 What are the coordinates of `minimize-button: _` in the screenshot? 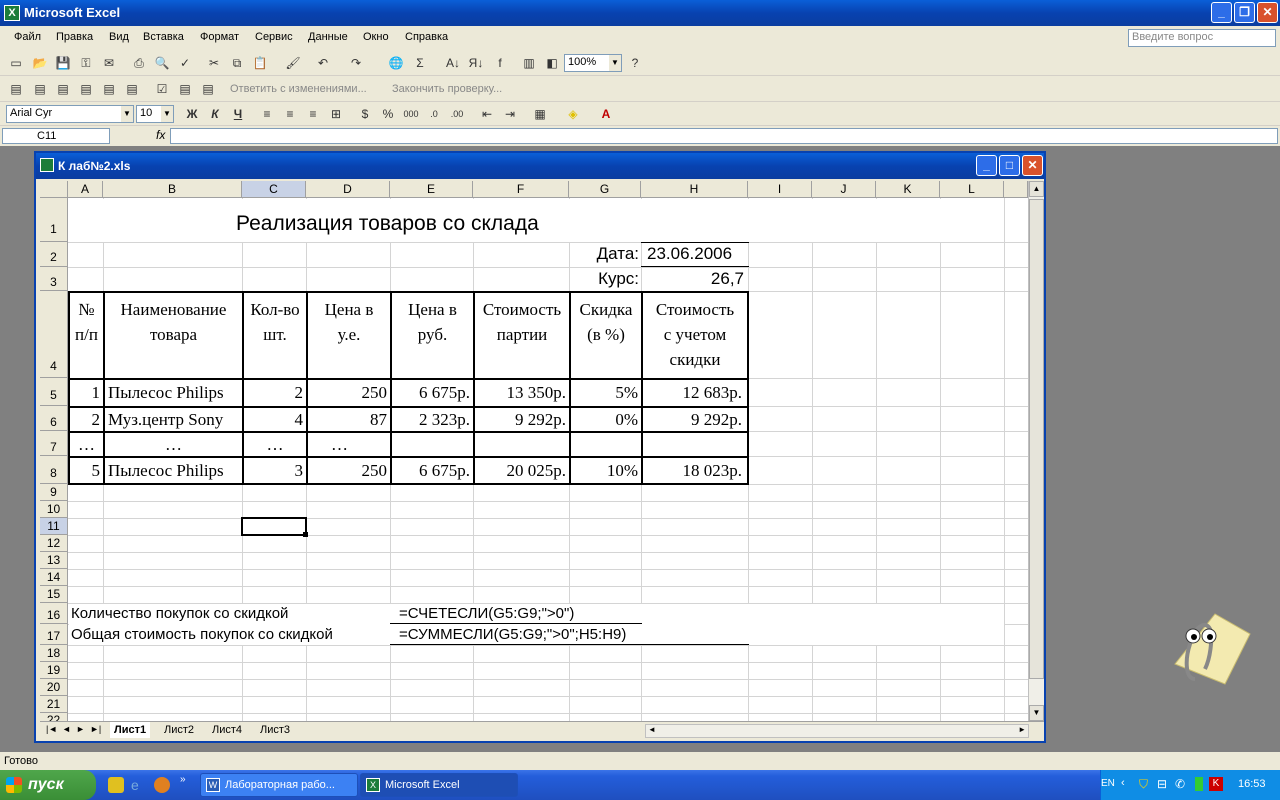 It's located at (1221, 12).